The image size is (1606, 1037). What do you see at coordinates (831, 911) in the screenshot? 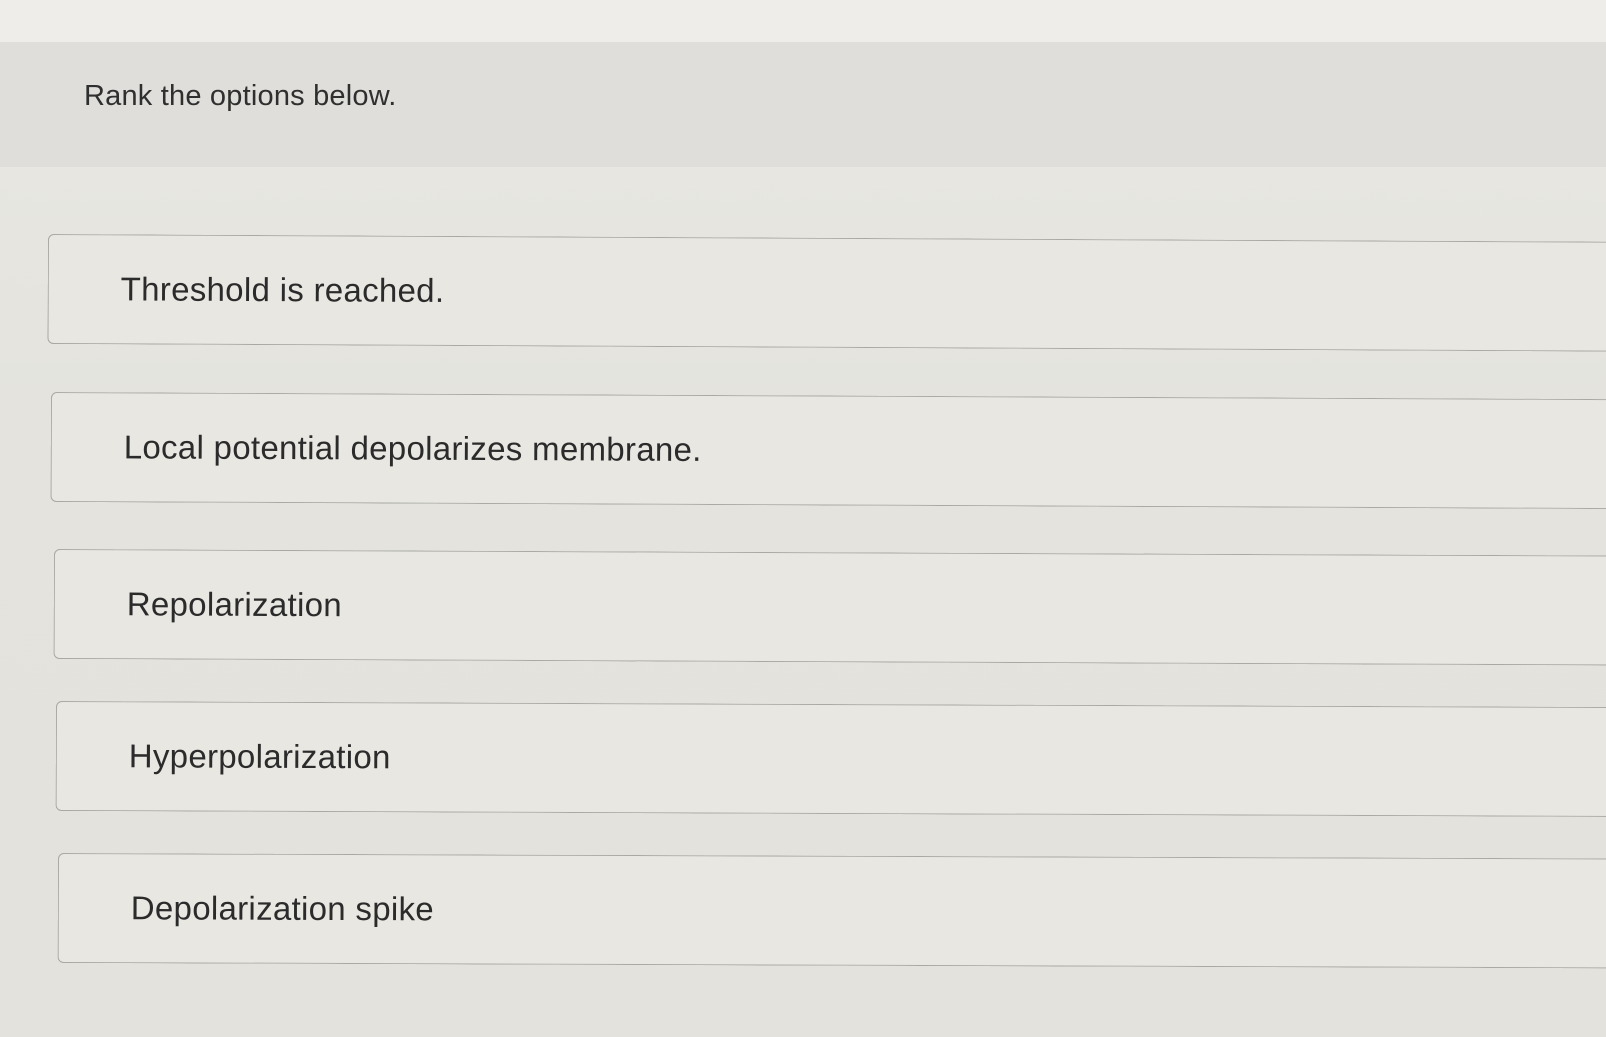
I see `rank-option-5: Depolarization spike` at bounding box center [831, 911].